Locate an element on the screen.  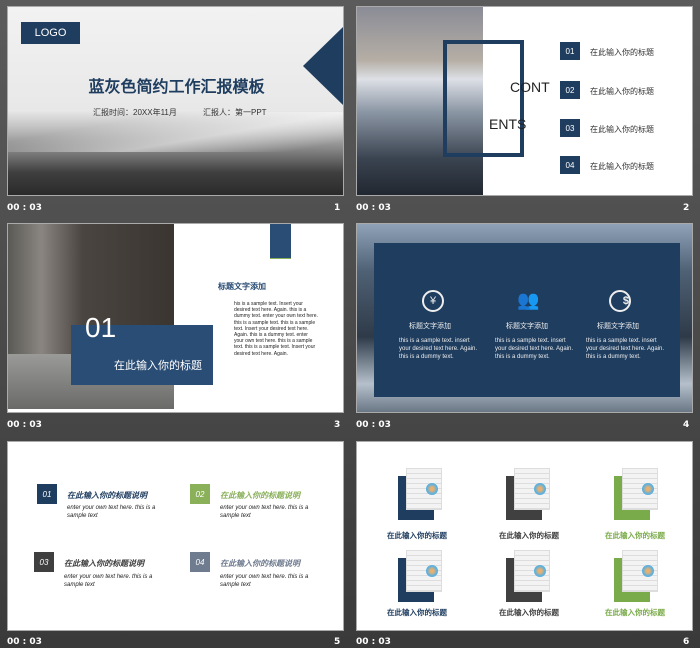
column-title-3: 标题文字添加 is located at coordinates (618, 326).